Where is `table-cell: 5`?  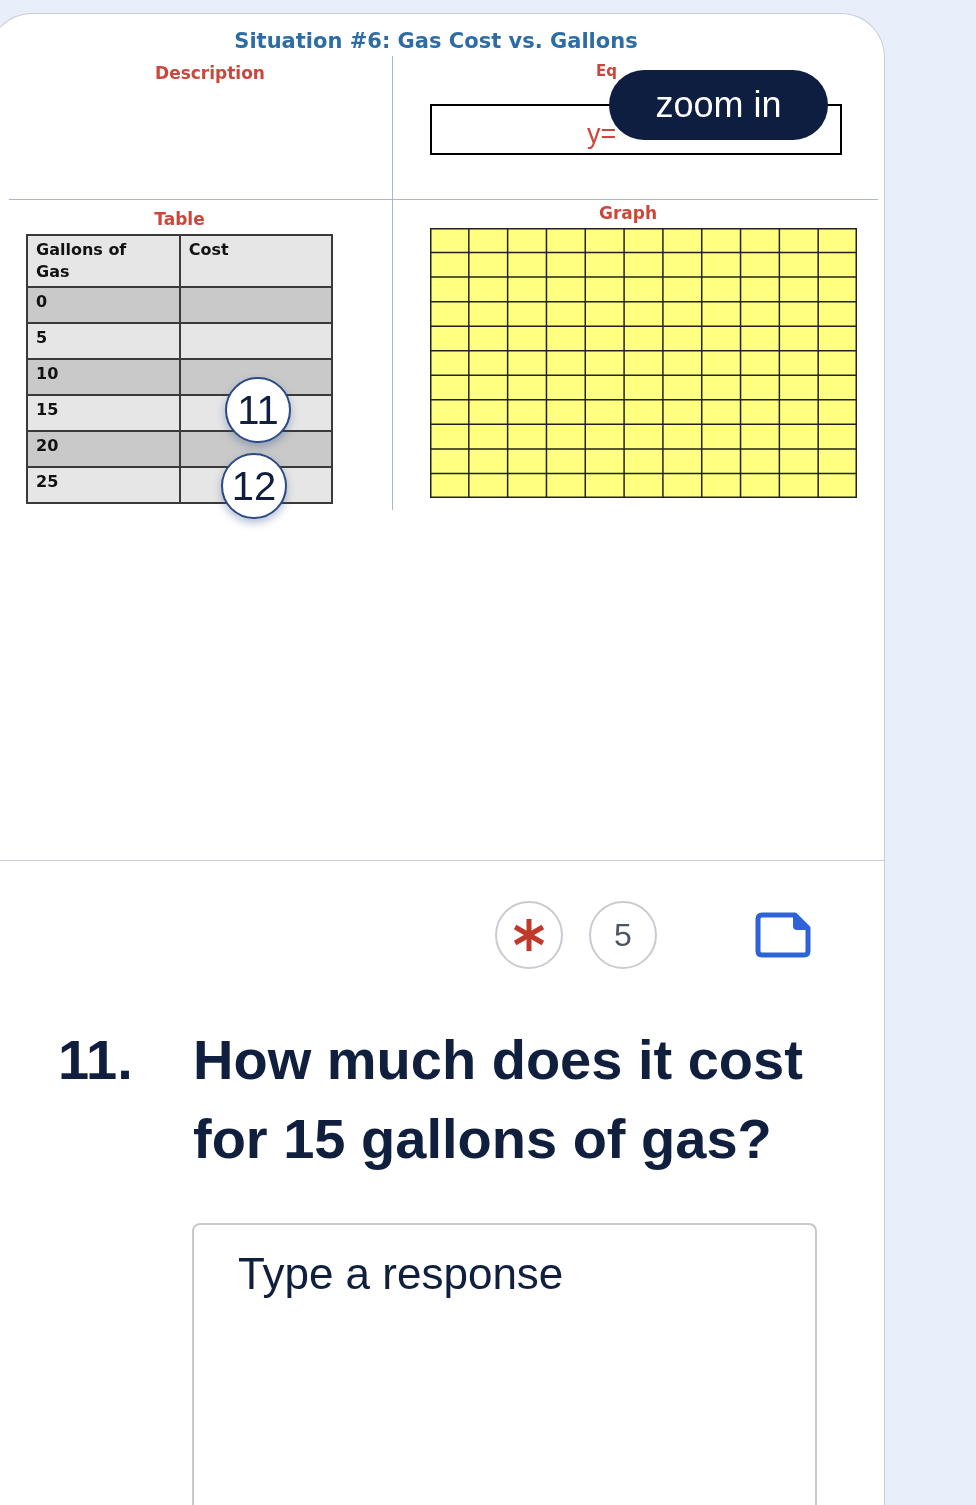
table-cell: 5 is located at coordinates (103, 341).